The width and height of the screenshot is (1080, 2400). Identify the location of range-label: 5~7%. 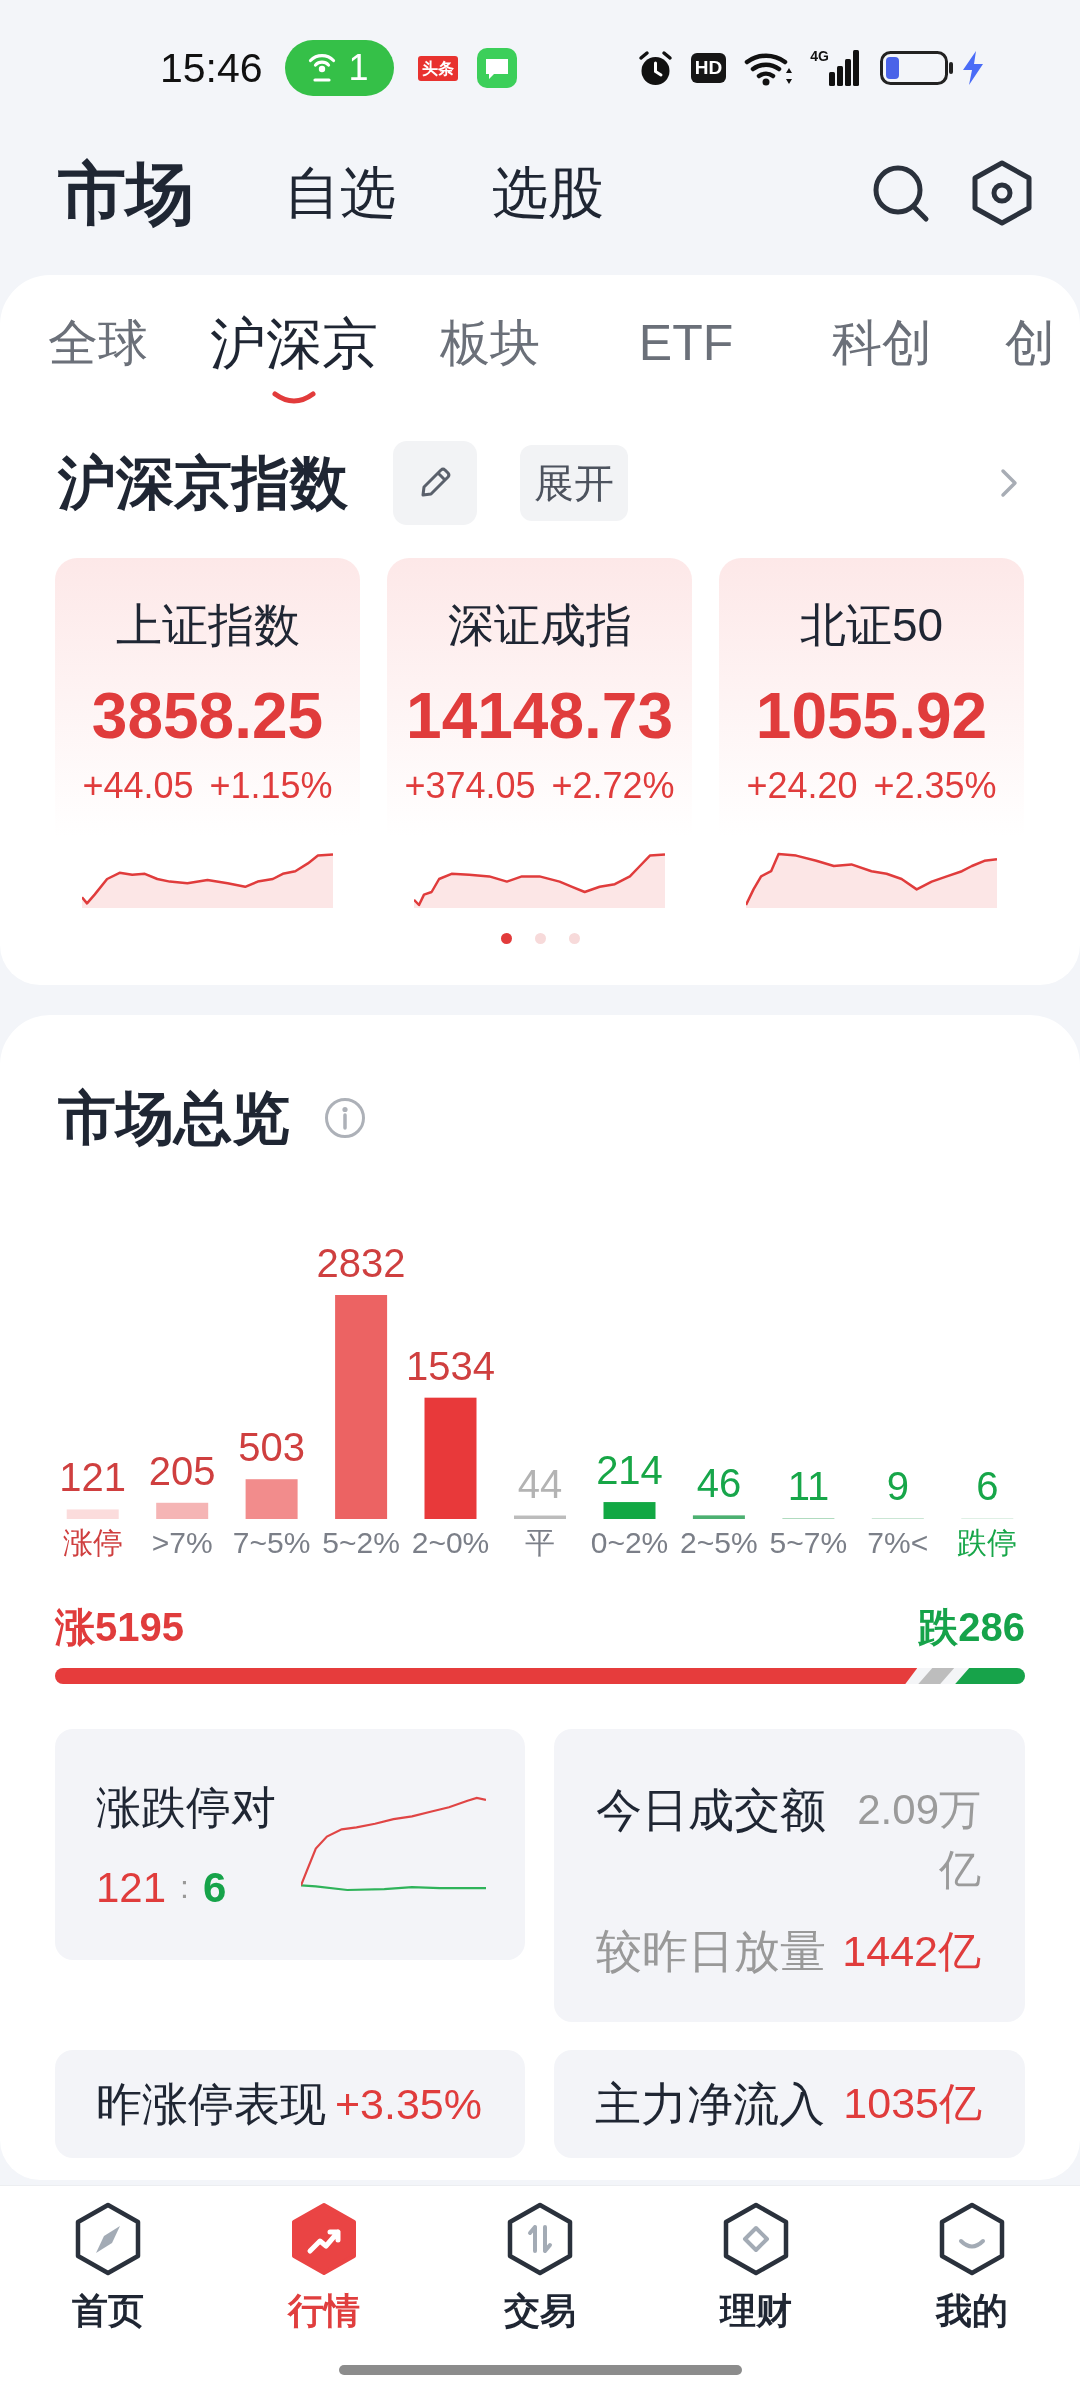
(808, 1542).